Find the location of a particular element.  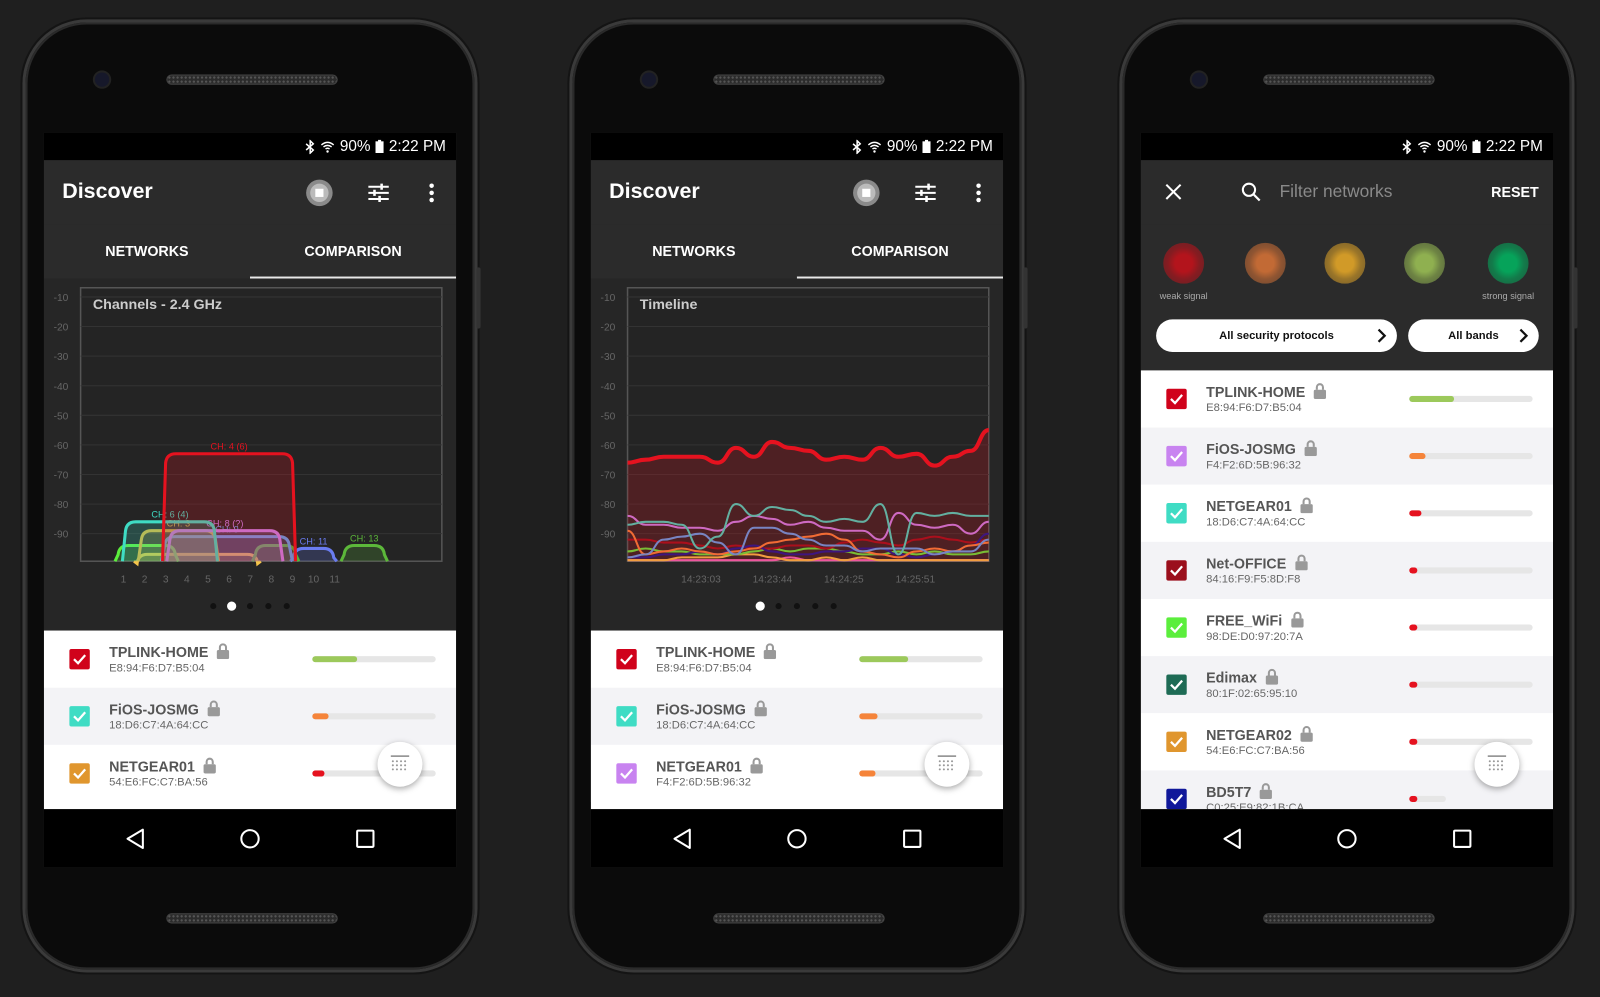

network-row: NETGEAR01 18:D6:C7:4A:64:CC is located at coordinates (1347, 513).